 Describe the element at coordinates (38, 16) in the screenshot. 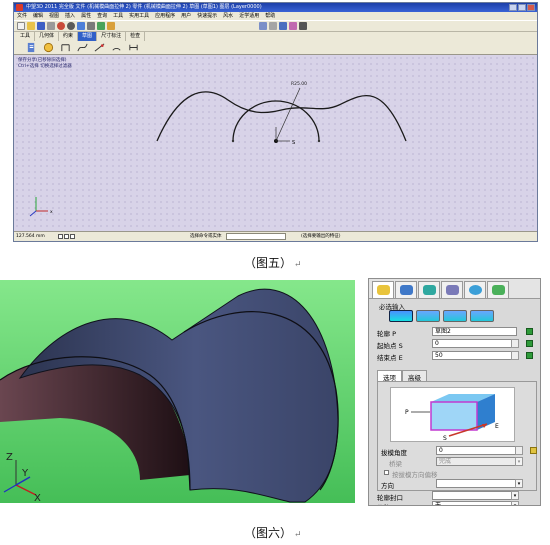

I see `menu-edit: 编辑` at that location.